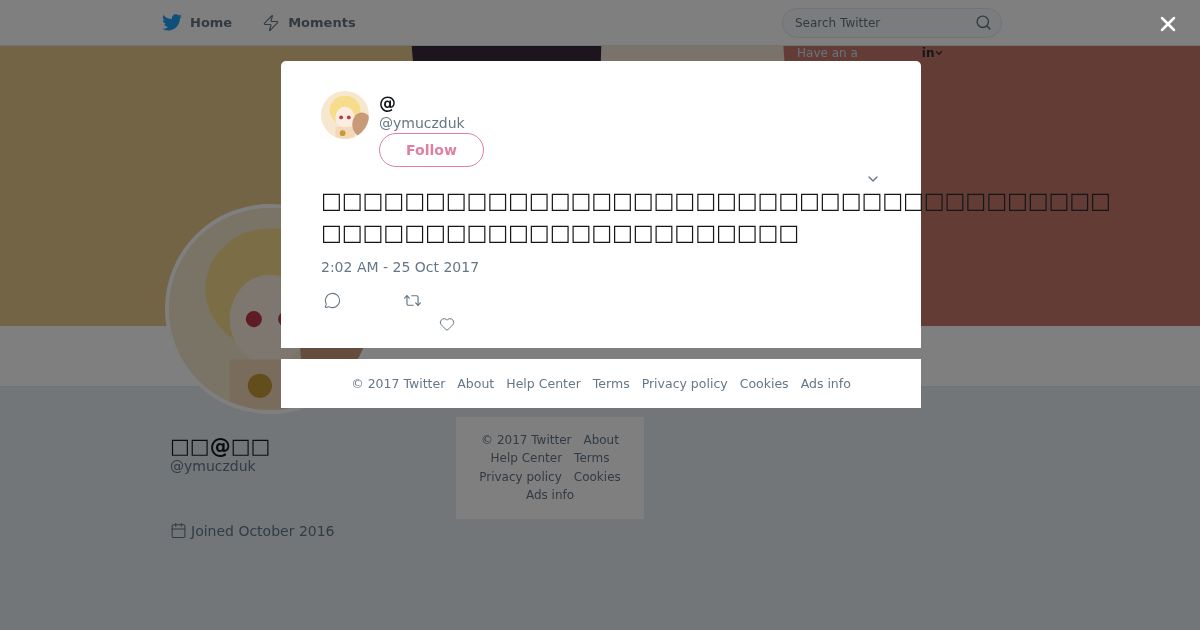 This screenshot has width=1200, height=630. Describe the element at coordinates (213, 466) in the screenshot. I see `profile-handle: @ymuczduk` at that location.